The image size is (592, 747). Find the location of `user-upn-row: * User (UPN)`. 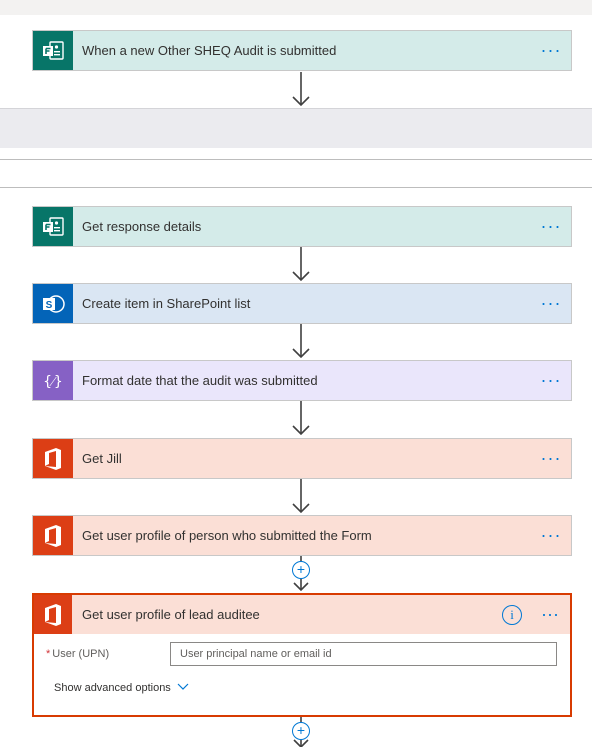

user-upn-row: * User (UPN) is located at coordinates (301, 654).